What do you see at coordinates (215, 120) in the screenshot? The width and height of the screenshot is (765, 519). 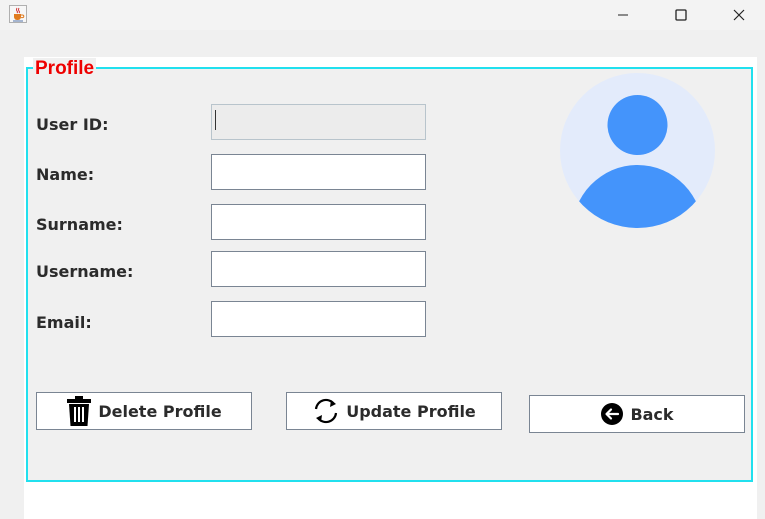 I see `text-caret` at bounding box center [215, 120].